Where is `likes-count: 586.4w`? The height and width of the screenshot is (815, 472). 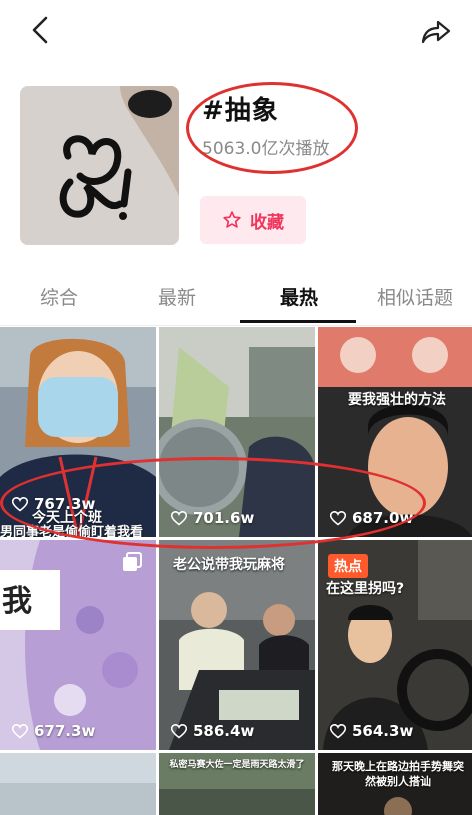
likes-count: 586.4w is located at coordinates (212, 731).